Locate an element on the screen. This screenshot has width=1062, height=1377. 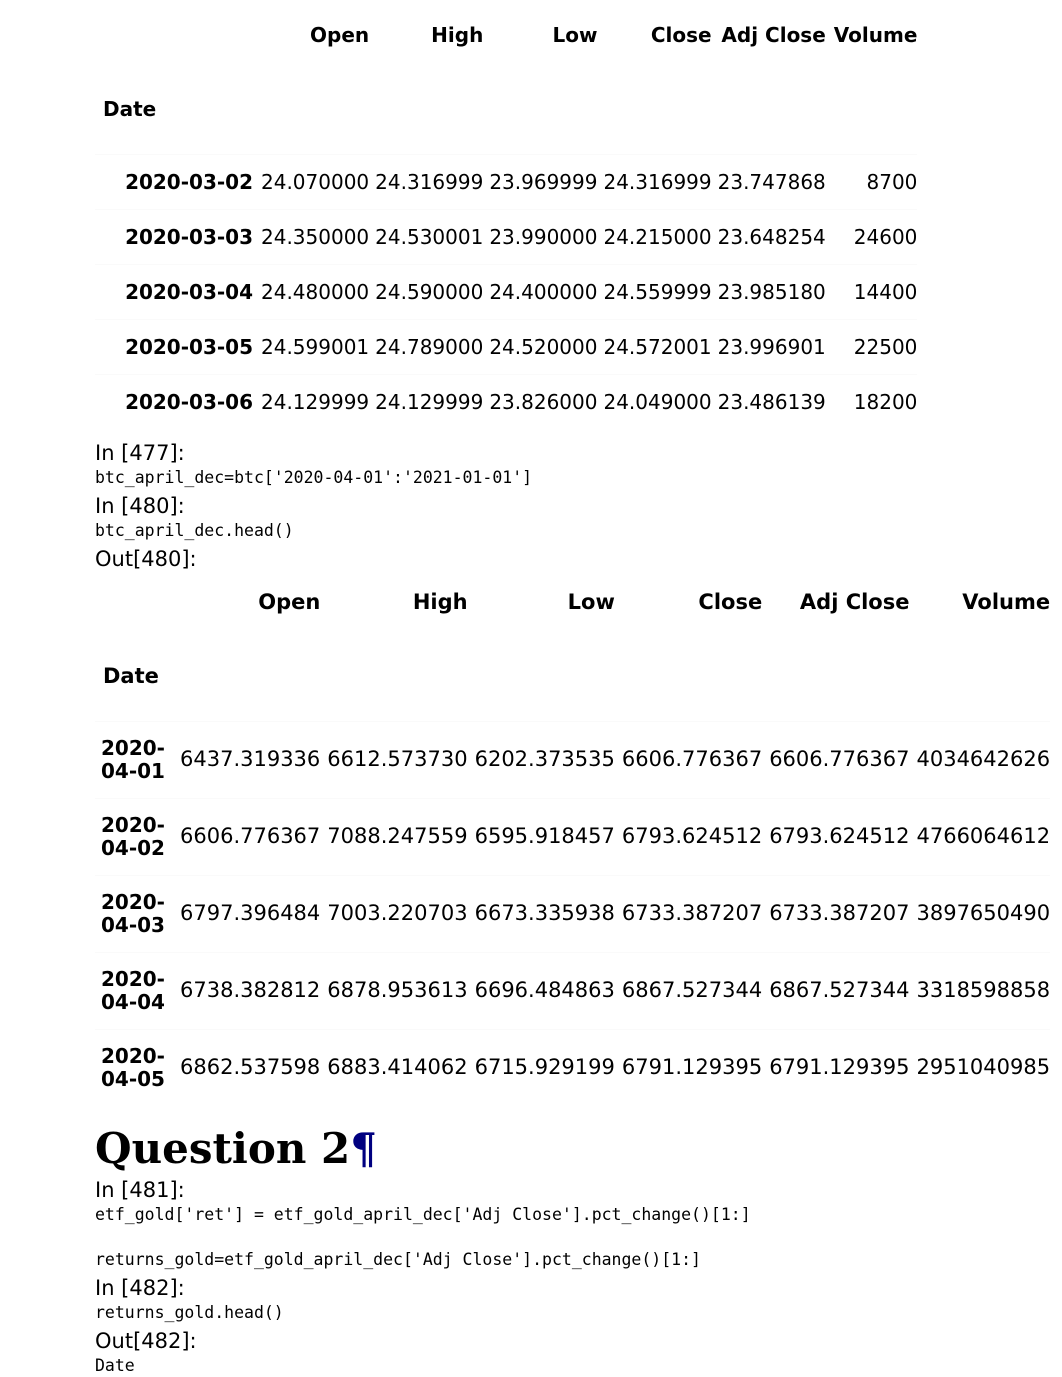
table-two-col-high: High is located at coordinates (440, 602).